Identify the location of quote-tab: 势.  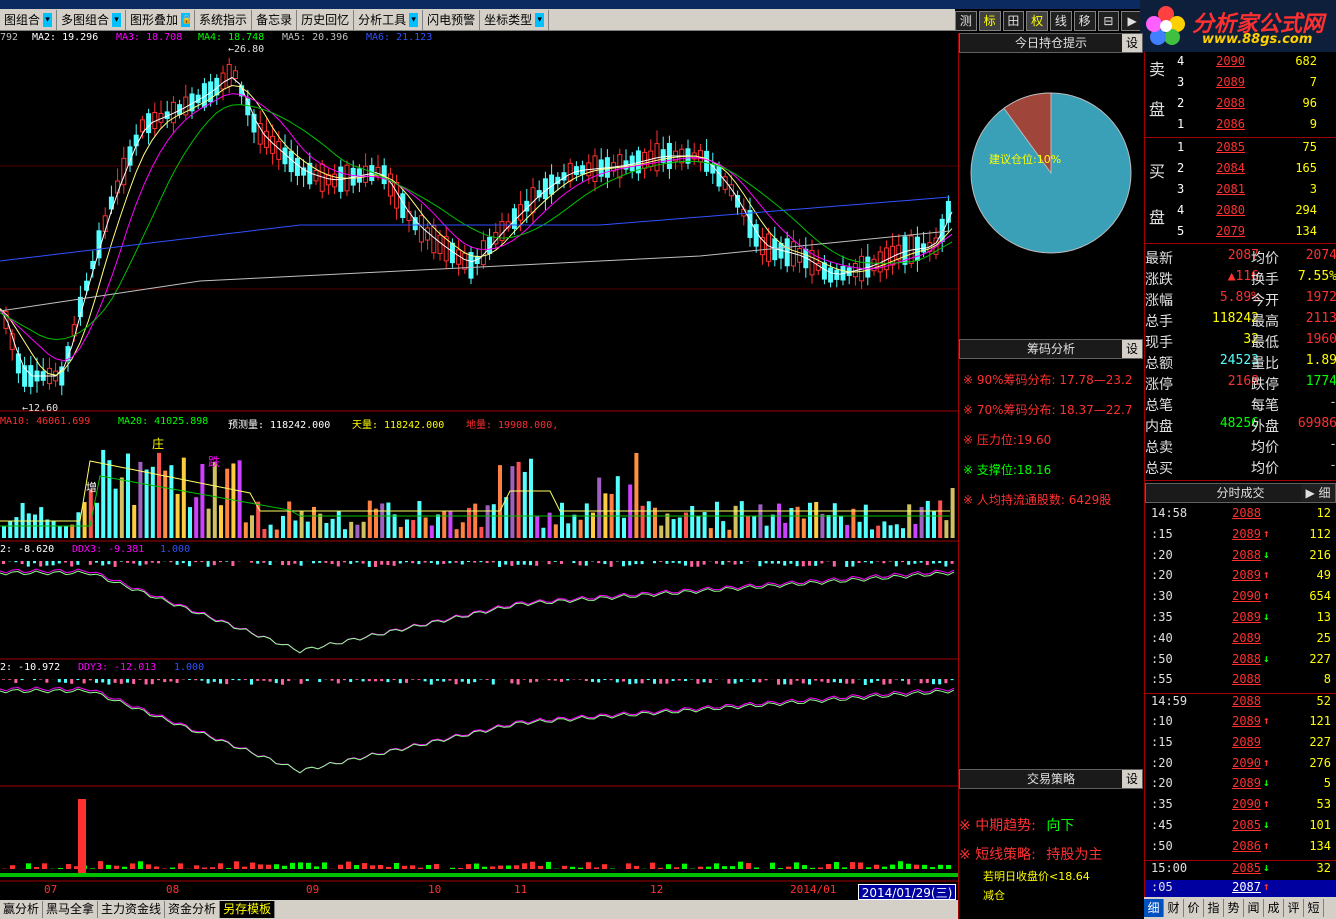
(1234, 908).